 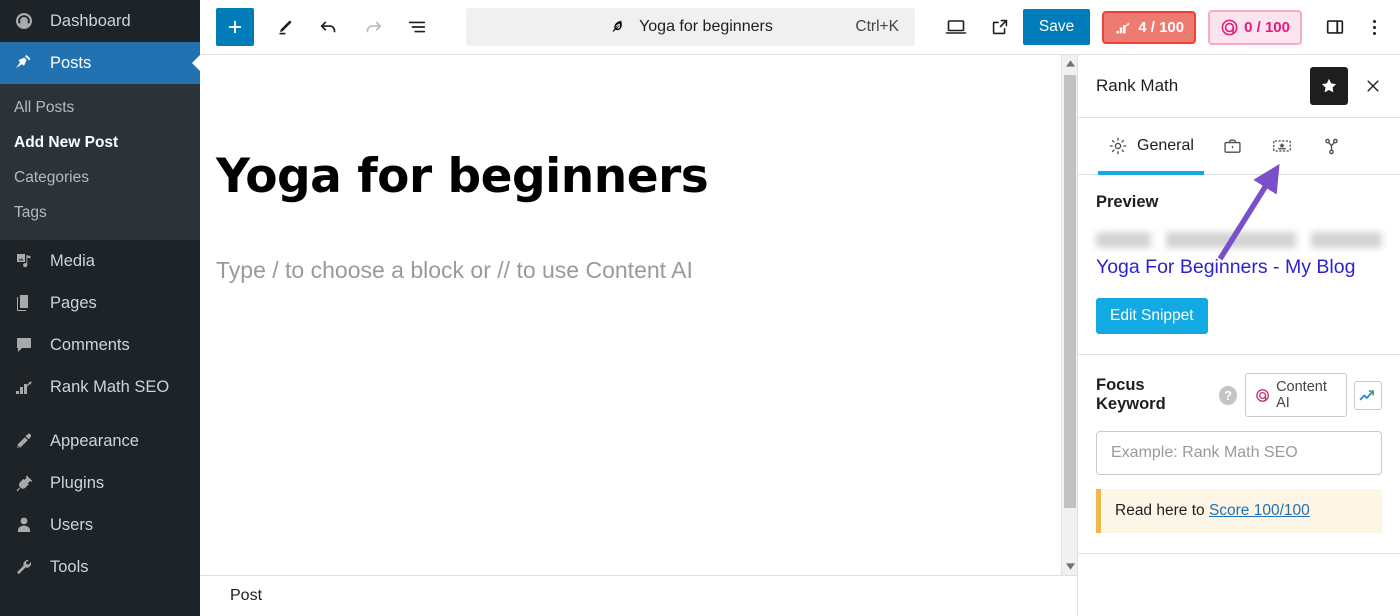 I want to click on posts-submenu: All Posts Add New Post Categories Tags, so click(x=100, y=162).